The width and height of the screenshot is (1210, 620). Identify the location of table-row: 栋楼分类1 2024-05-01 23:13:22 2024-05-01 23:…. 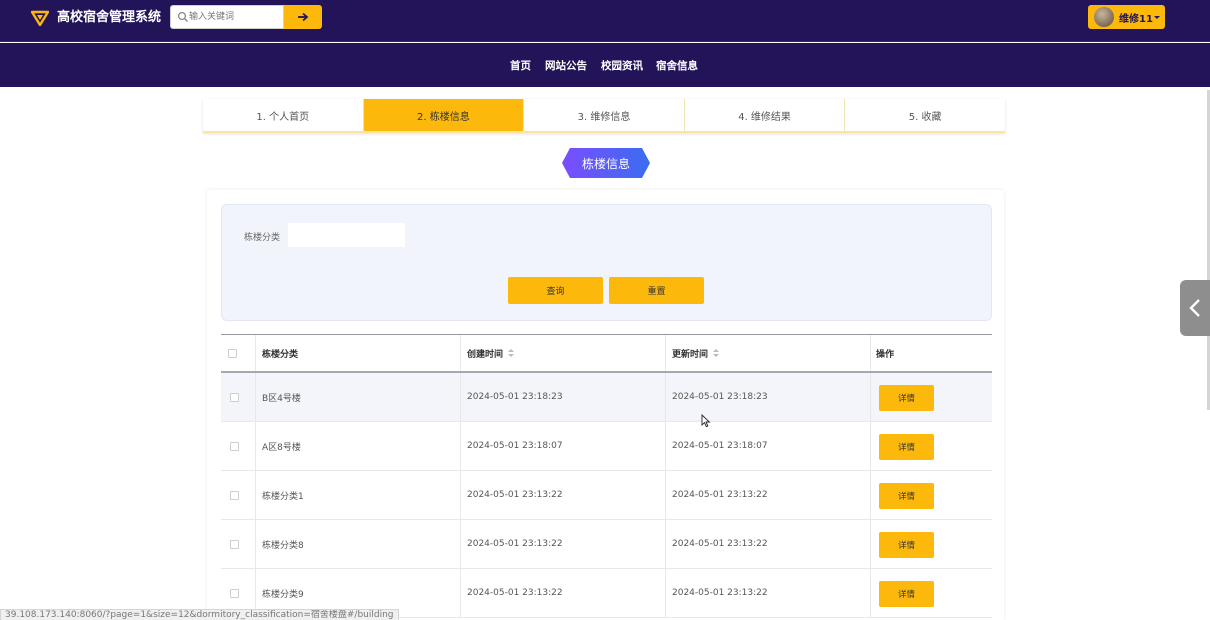
(606, 495).